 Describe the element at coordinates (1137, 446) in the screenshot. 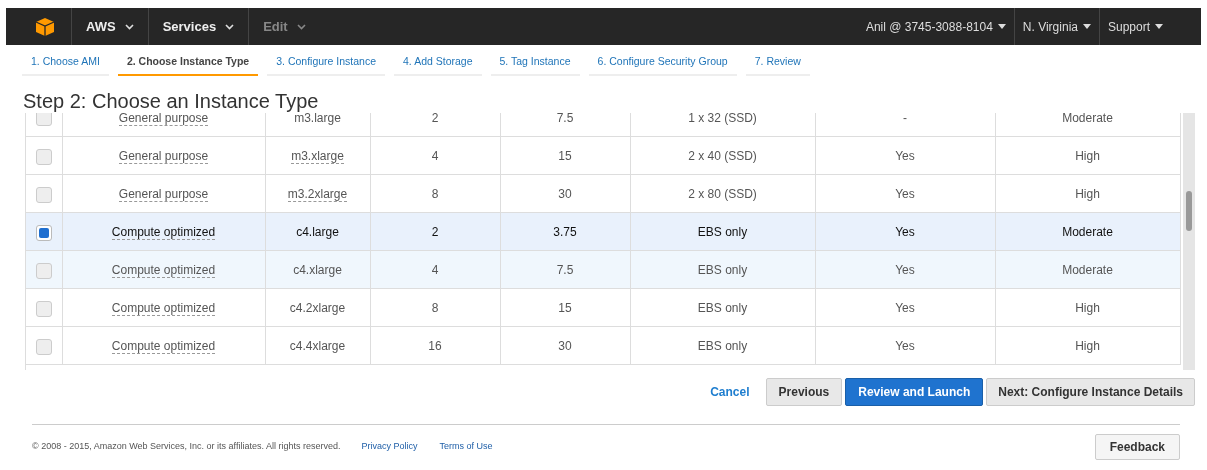

I see `feedback-button: Feedback` at that location.